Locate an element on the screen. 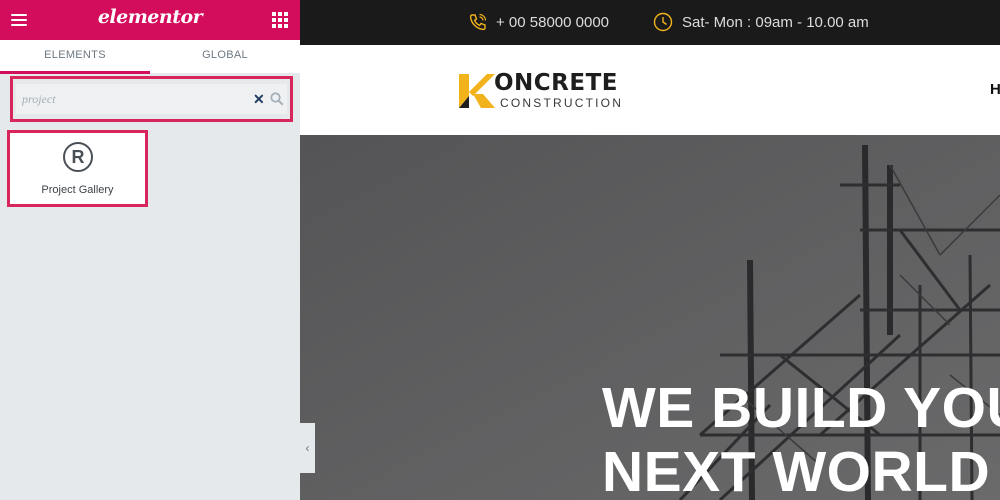  panel-header: elementor is located at coordinates (150, 20).